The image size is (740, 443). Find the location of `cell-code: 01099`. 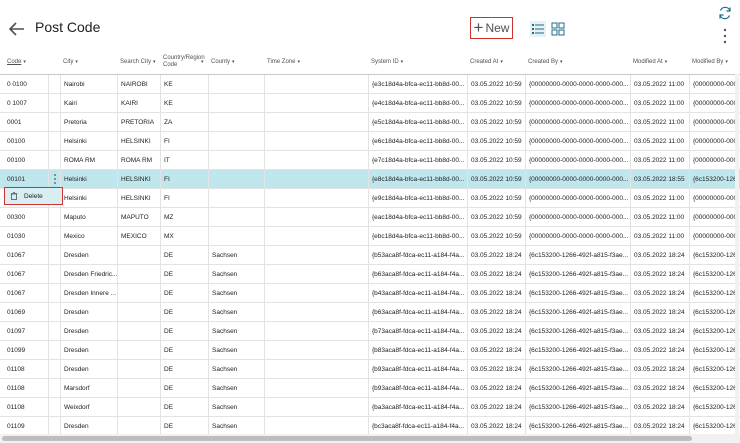

cell-code: 01099 is located at coordinates (26, 350).